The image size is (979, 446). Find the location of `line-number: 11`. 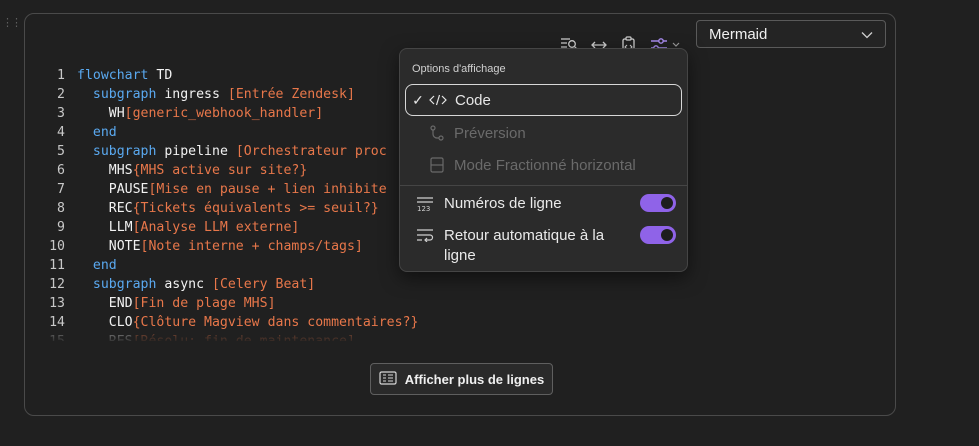

line-number: 11 is located at coordinates (57, 265).